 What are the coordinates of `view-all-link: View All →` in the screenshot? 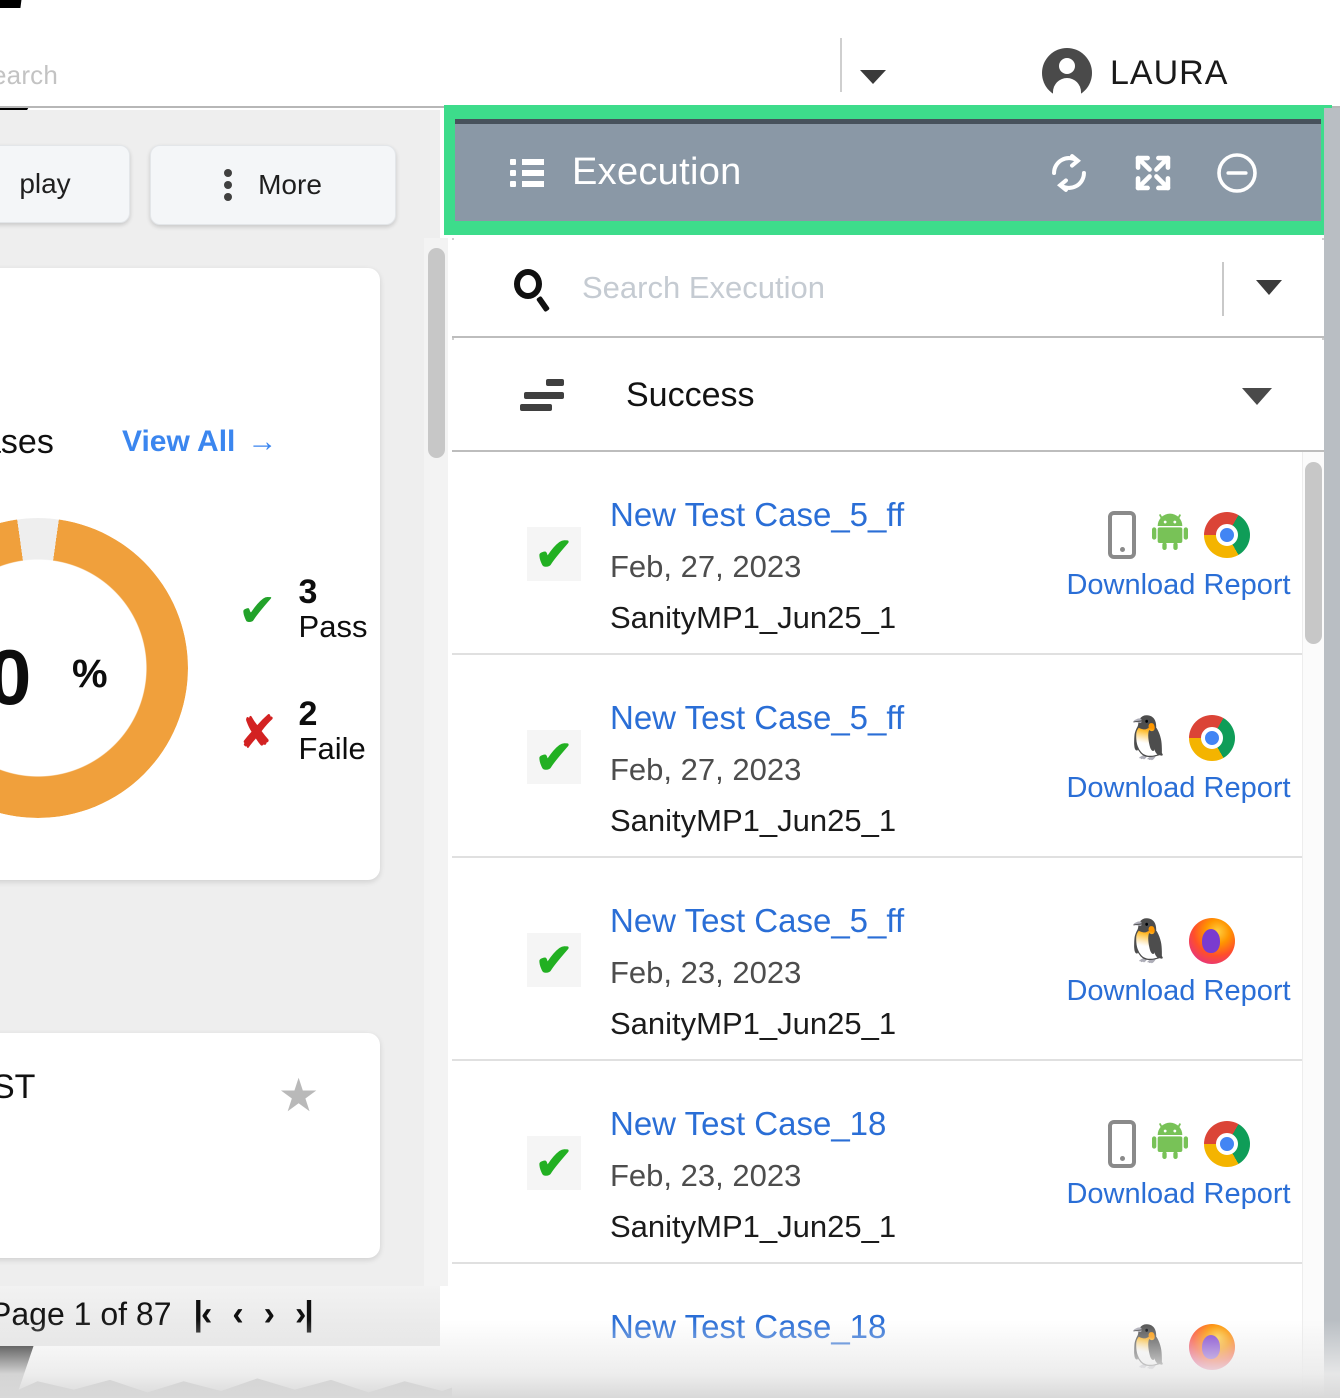 It's located at (199, 442).